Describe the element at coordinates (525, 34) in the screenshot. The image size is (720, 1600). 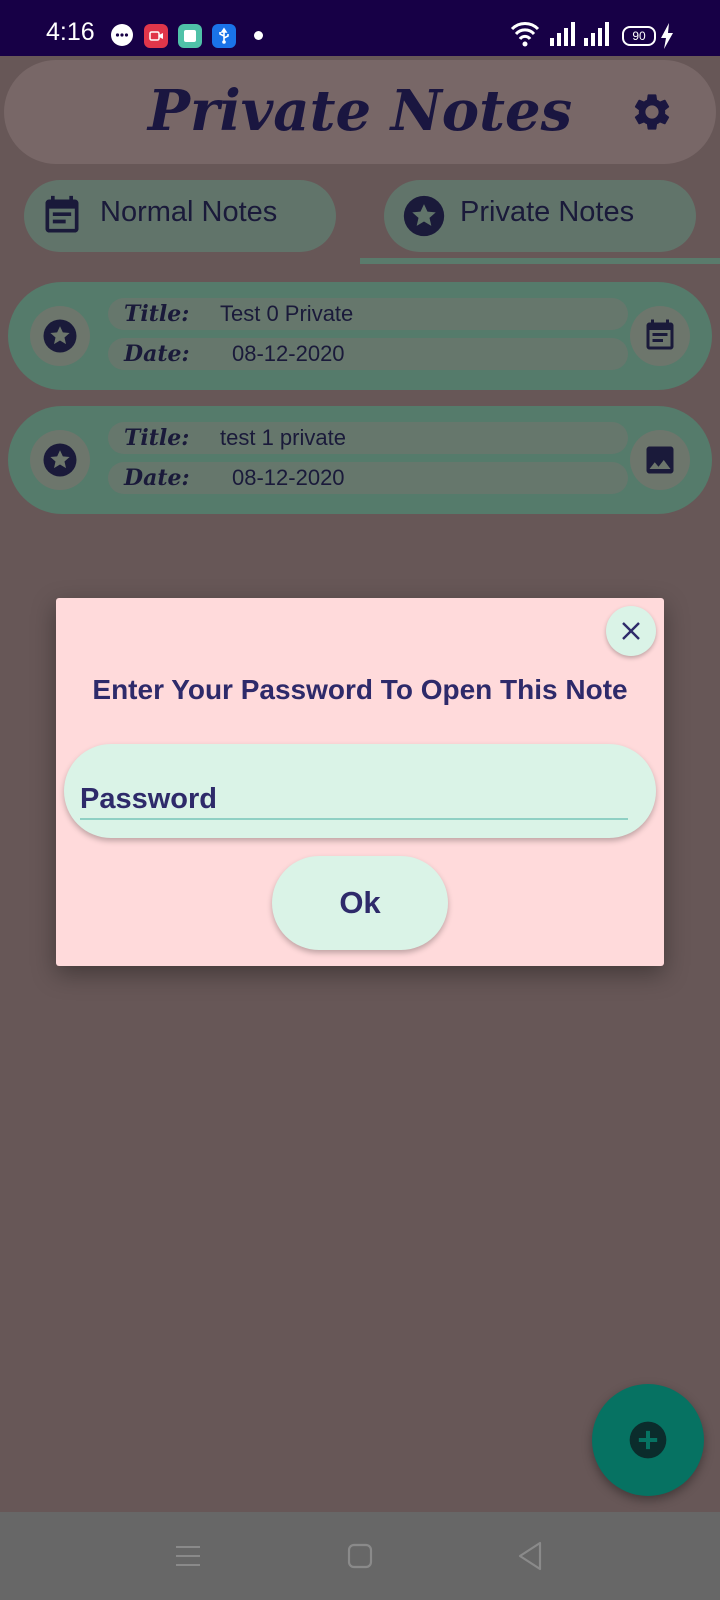
I see `wifi-icon` at that location.